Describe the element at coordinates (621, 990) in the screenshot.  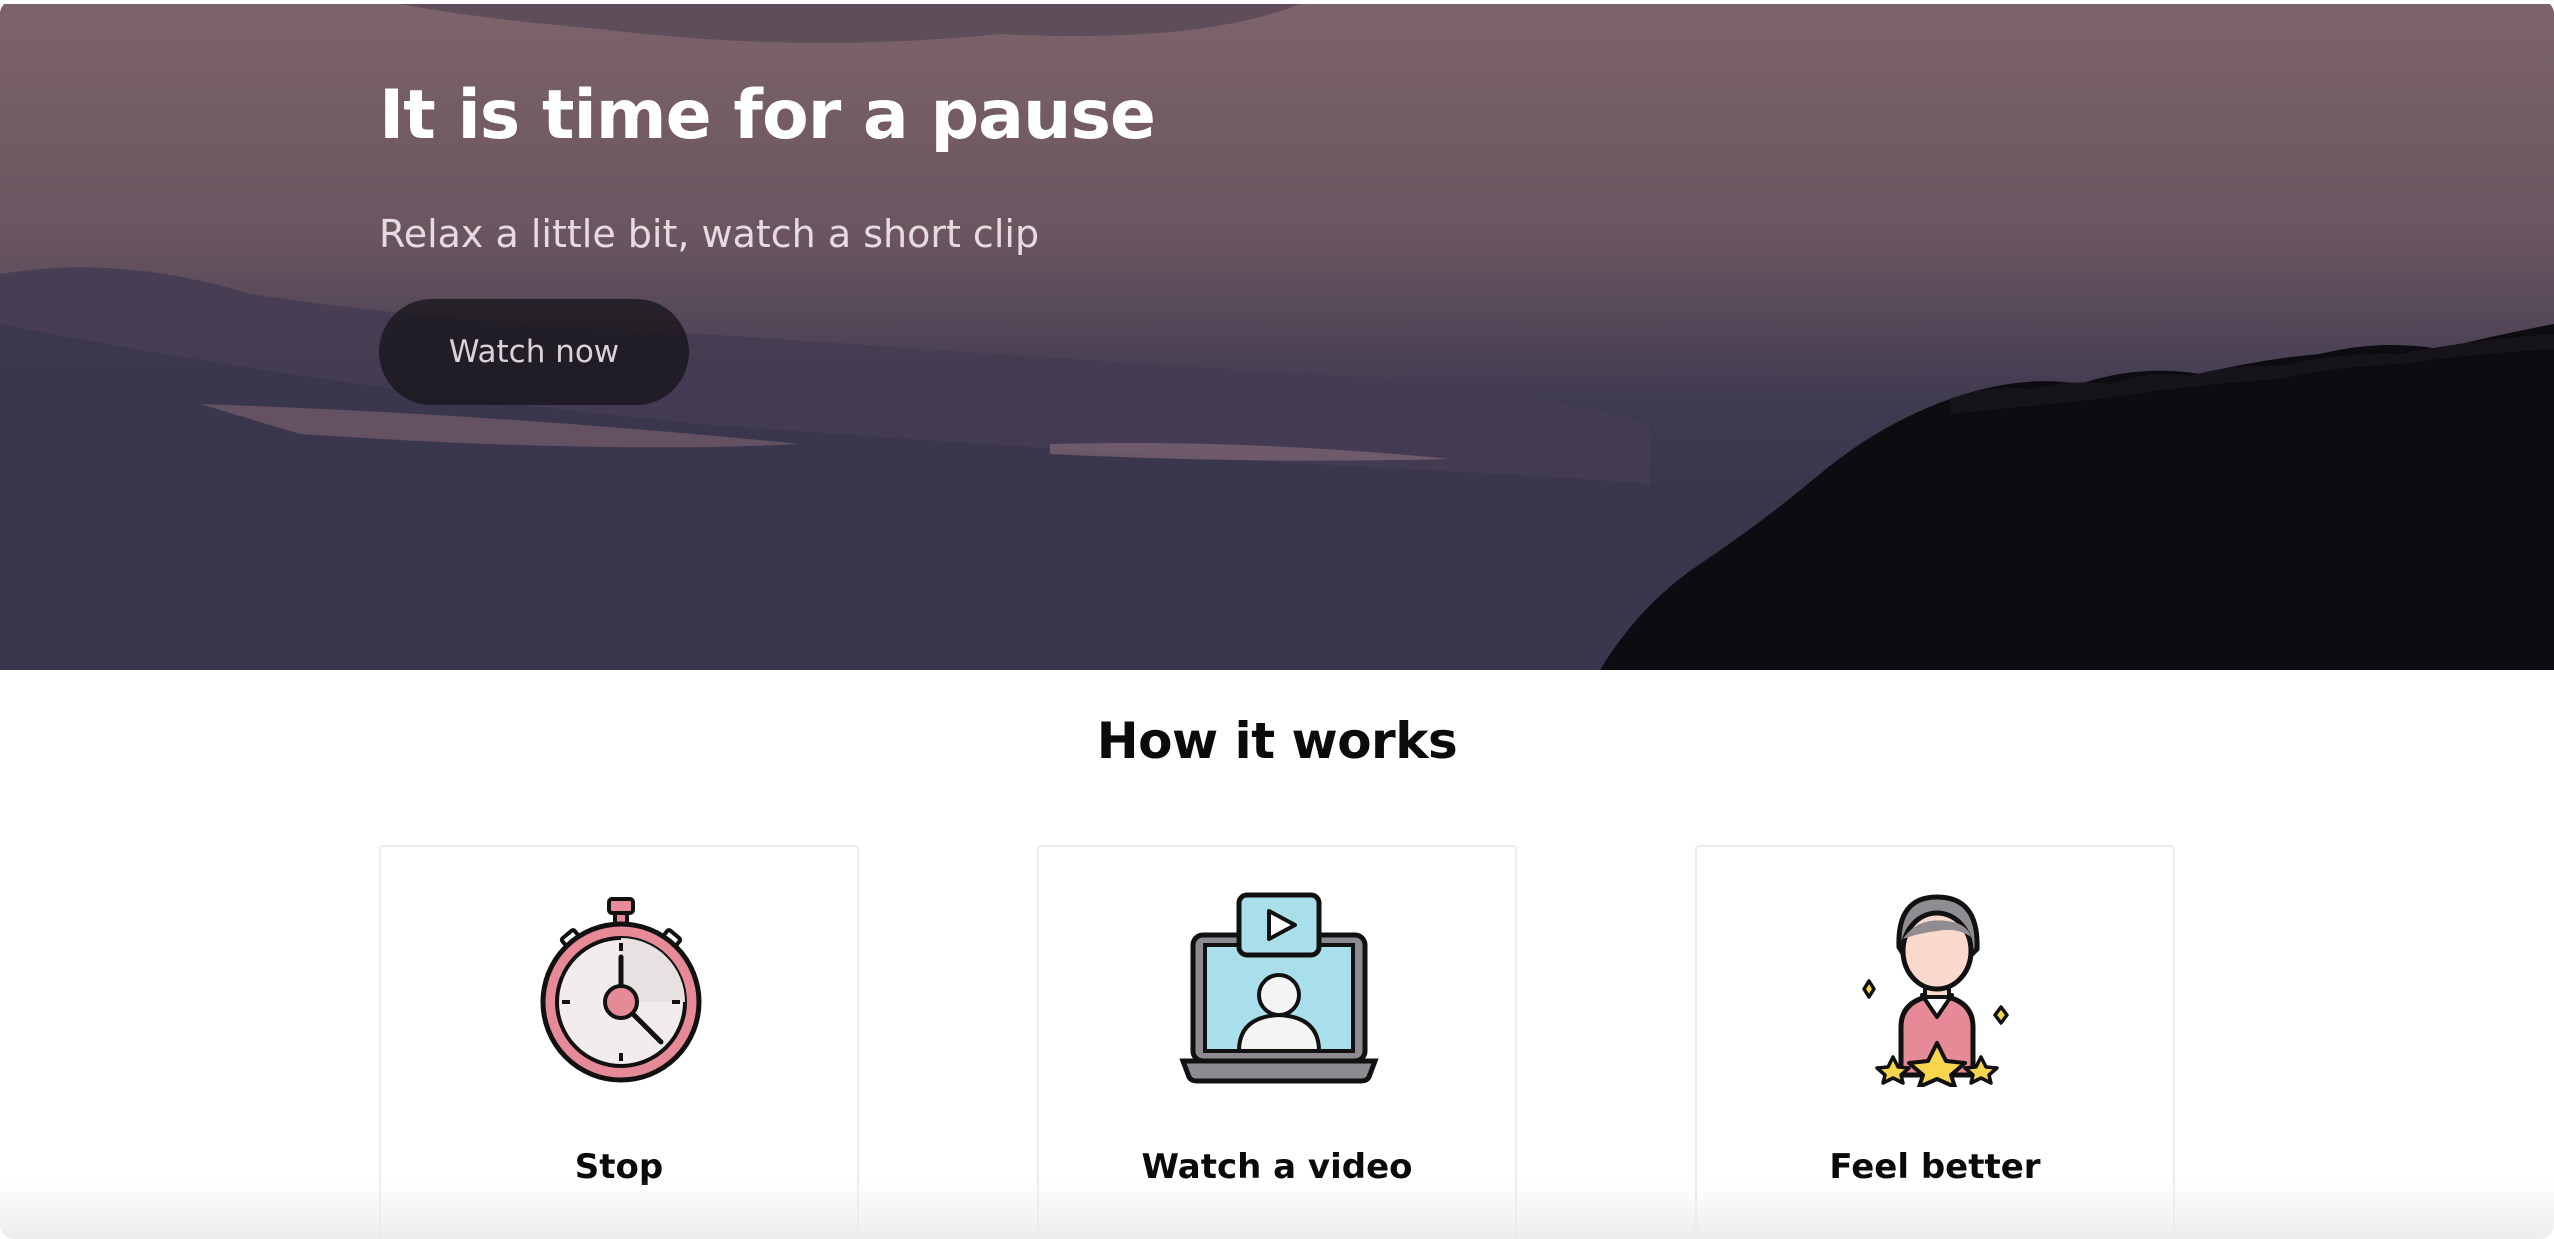
I see `stopwatch-icon` at that location.